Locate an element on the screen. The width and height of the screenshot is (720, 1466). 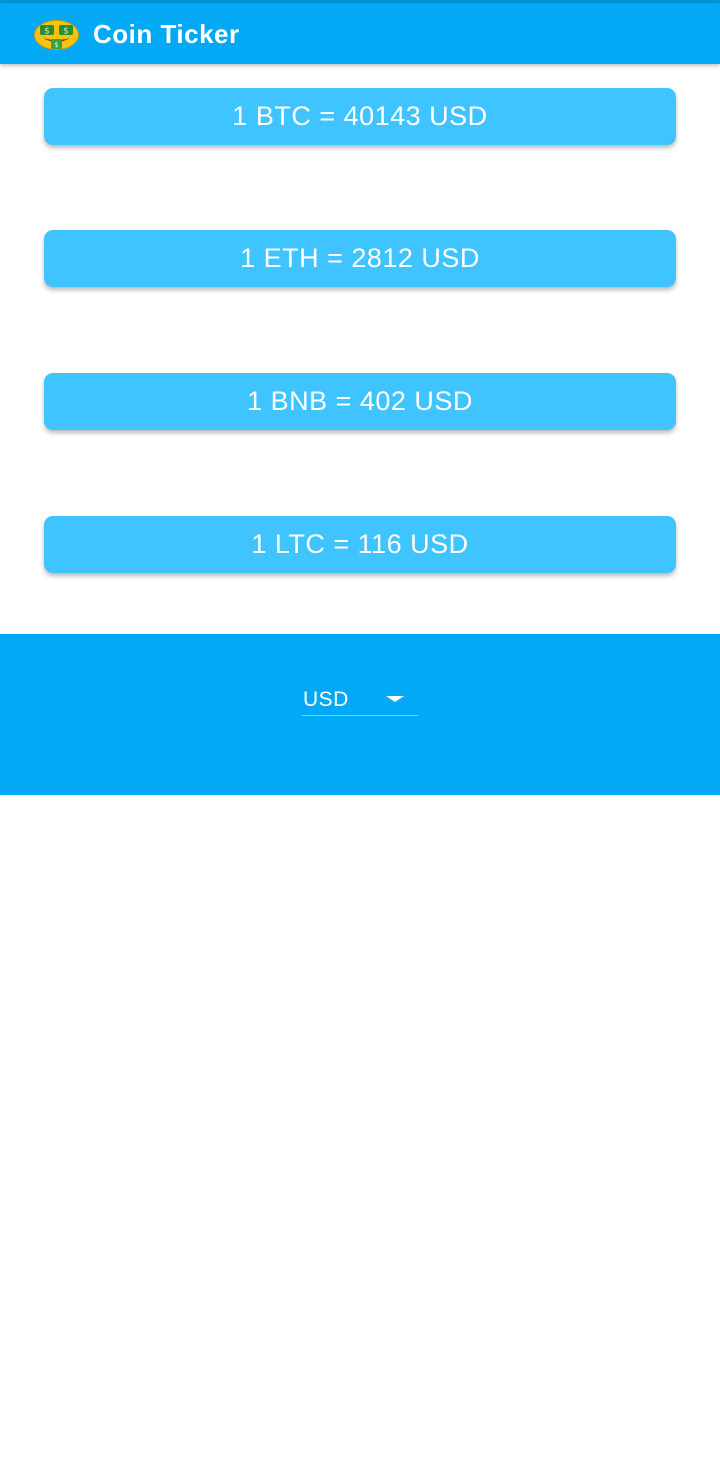
app-title: Coin Ticker is located at coordinates (166, 34).